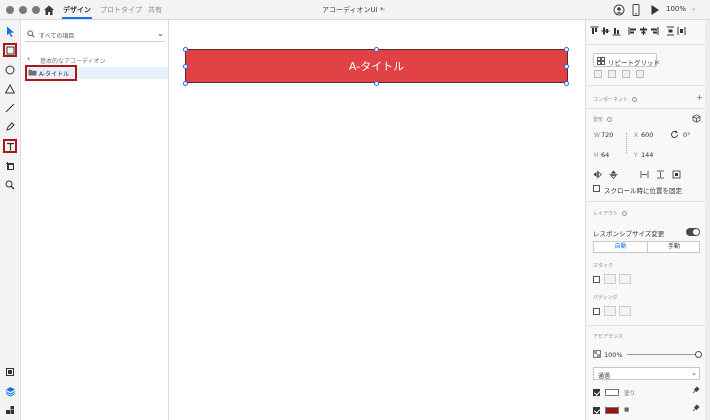  Describe the element at coordinates (673, 247) in the screenshot. I see `resize-mode-manual: 手動` at that location.